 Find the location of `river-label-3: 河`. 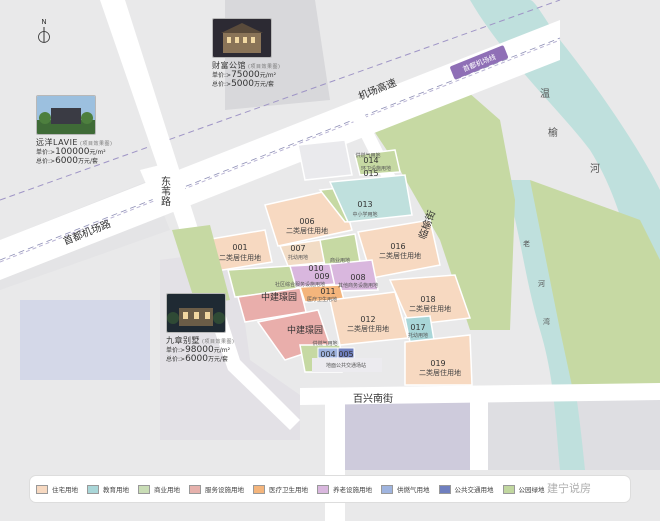

river-label-3: 河 is located at coordinates (595, 169).